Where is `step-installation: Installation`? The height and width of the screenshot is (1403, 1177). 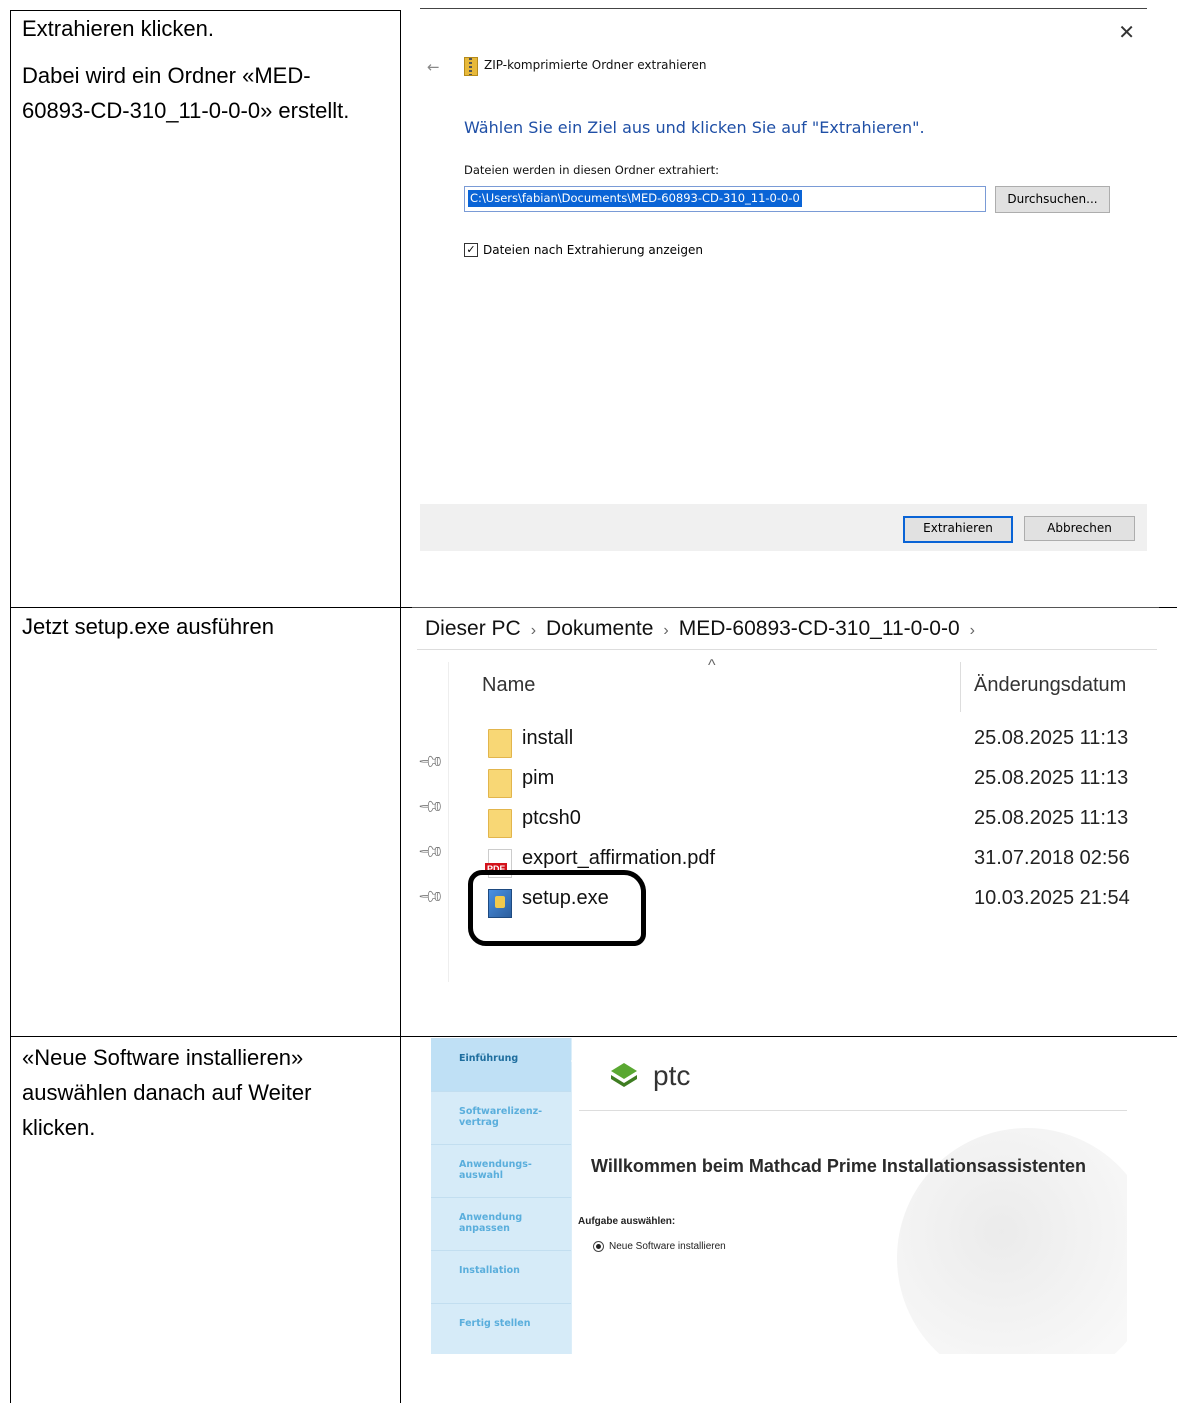
step-installation: Installation is located at coordinates (501, 1276).